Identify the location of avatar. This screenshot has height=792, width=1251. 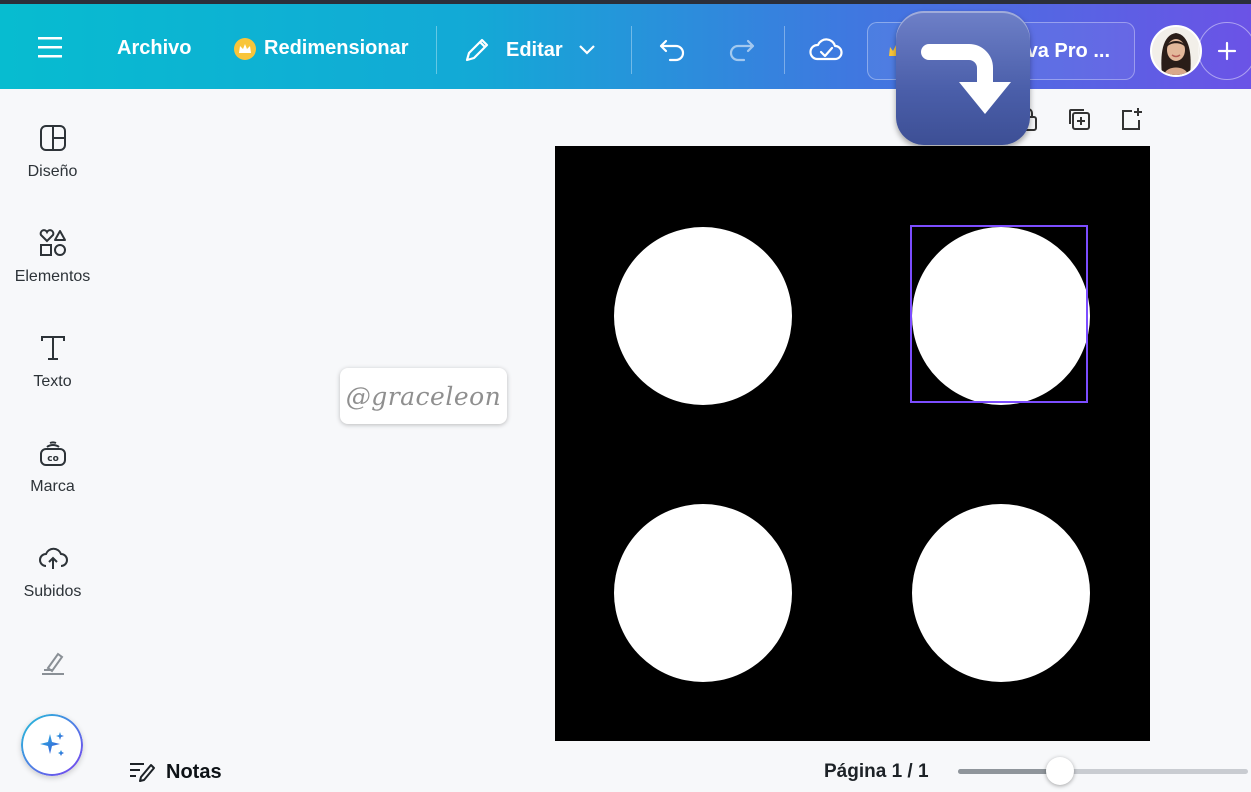
(1176, 51).